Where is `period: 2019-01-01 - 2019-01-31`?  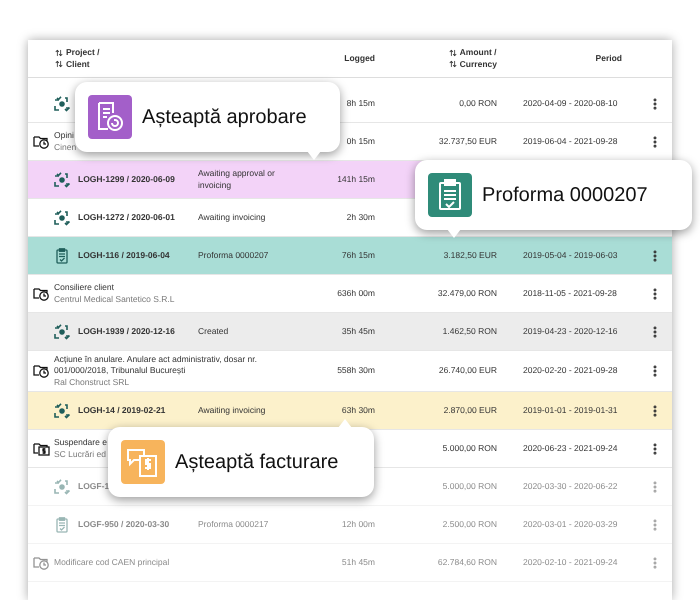 period: 2019-01-01 - 2019-01-31 is located at coordinates (570, 410).